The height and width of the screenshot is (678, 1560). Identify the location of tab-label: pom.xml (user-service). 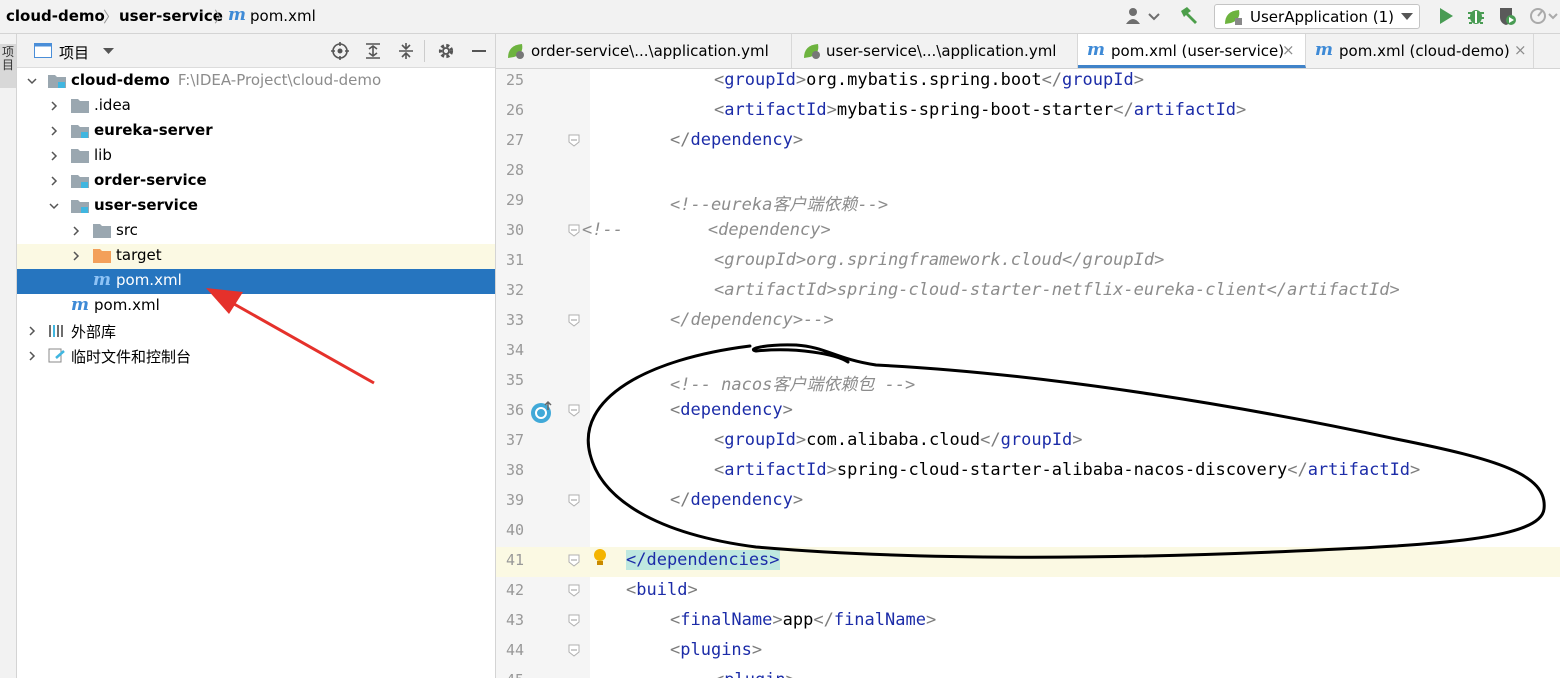
(1198, 51).